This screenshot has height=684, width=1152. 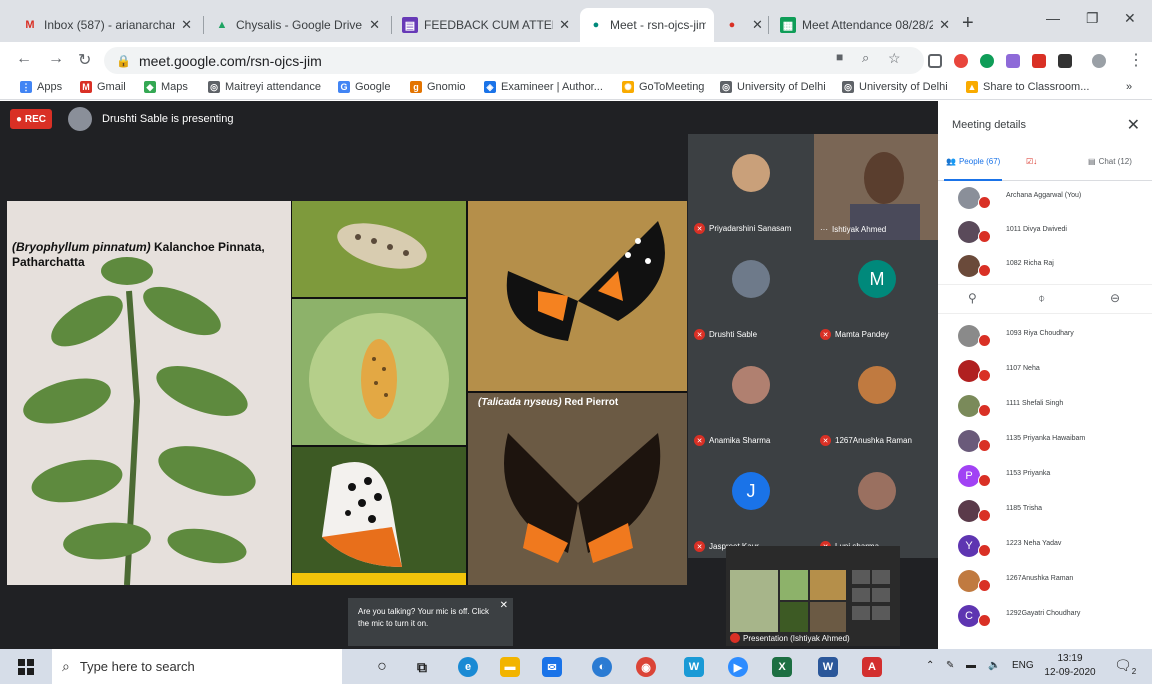 I want to click on participant-tile: M ✕ Mamta Pandey, so click(x=877, y=293).